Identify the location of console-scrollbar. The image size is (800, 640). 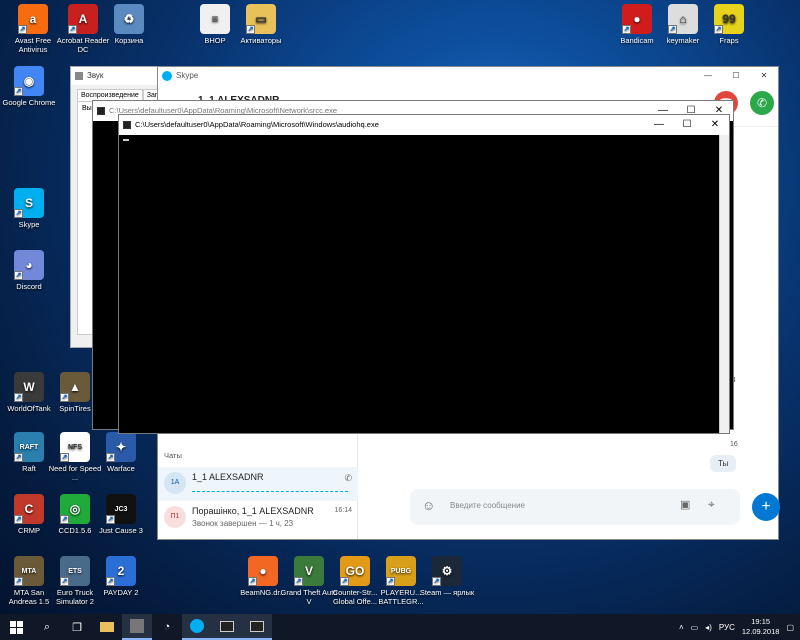
(724, 284).